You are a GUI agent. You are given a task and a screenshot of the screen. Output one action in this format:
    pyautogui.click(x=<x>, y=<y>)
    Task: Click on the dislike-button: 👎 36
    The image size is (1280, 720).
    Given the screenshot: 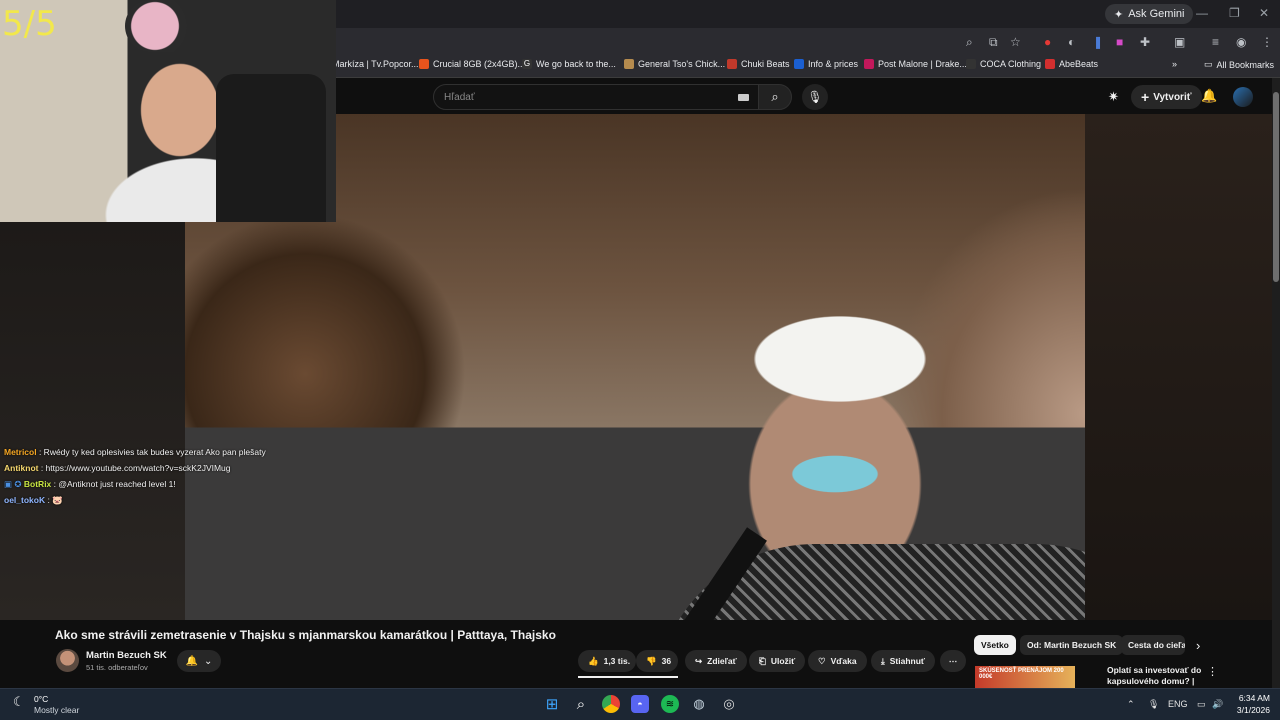 What is the action you would take?
    pyautogui.click(x=657, y=661)
    